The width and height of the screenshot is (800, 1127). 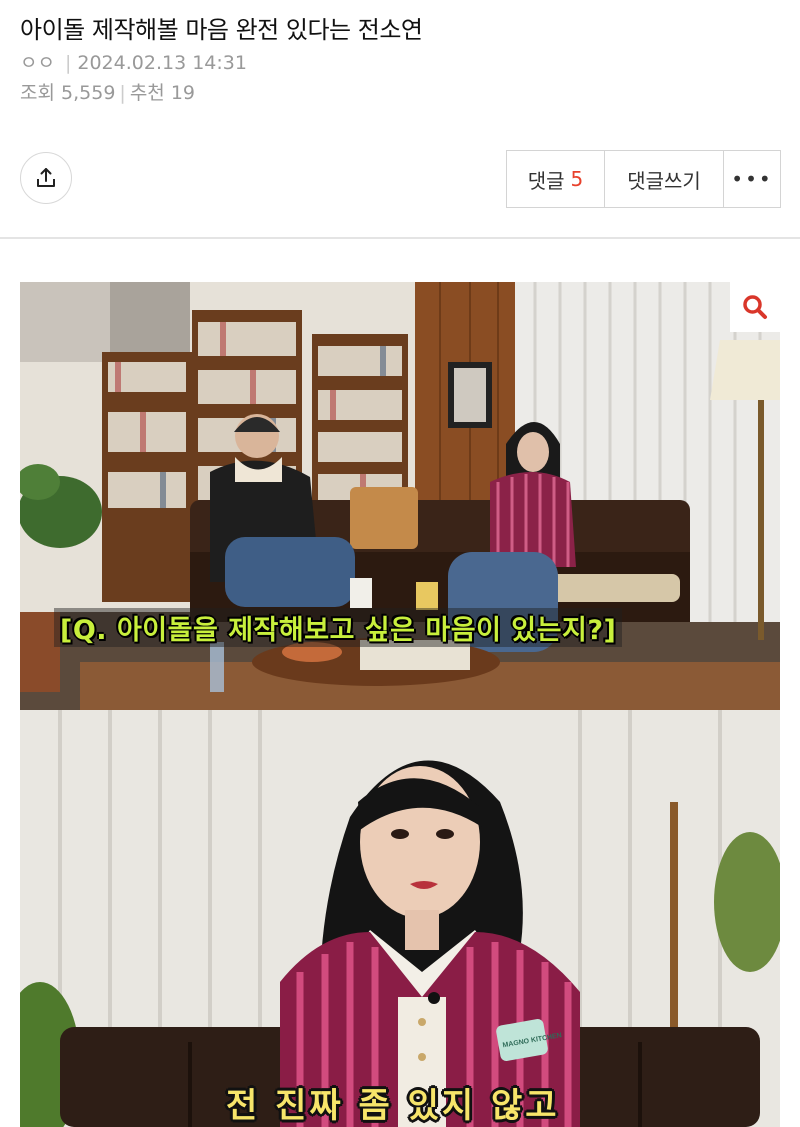 What do you see at coordinates (664, 179) in the screenshot?
I see `write-comment-button: 댓글쓰기` at bounding box center [664, 179].